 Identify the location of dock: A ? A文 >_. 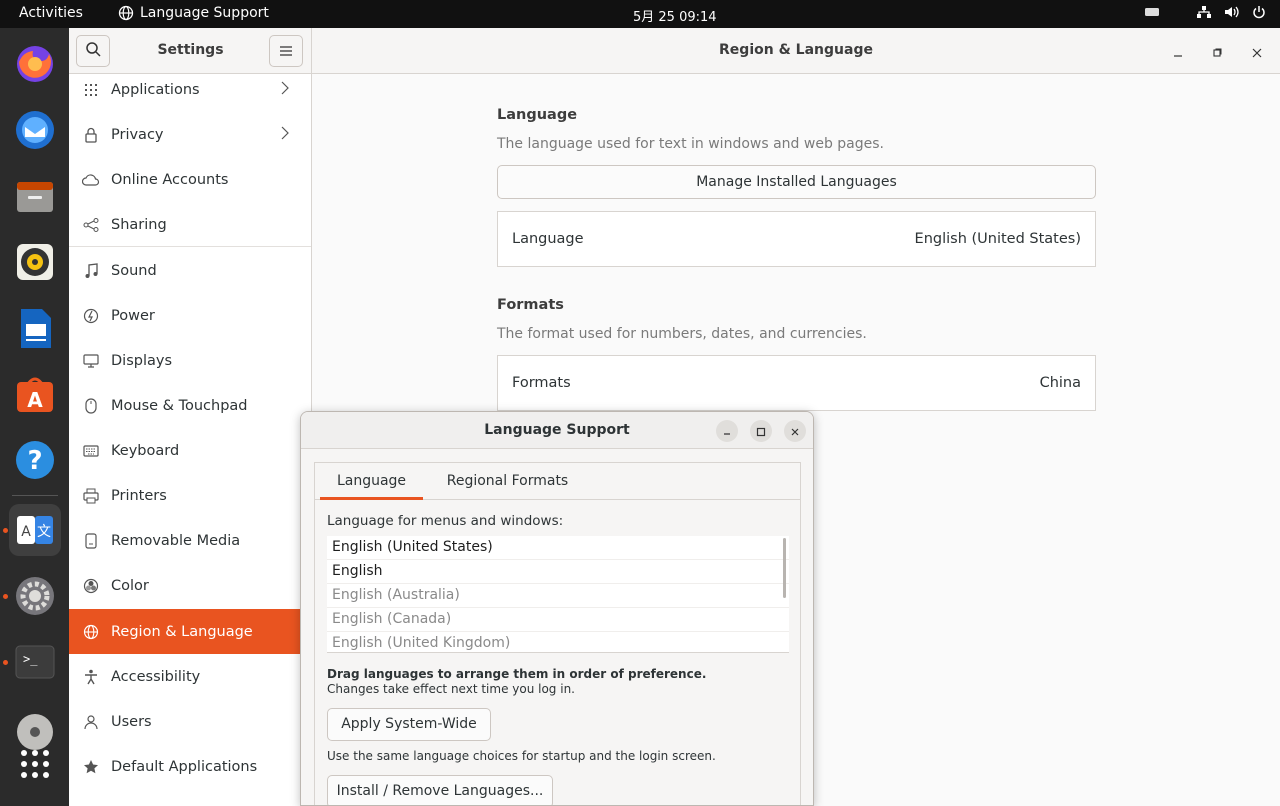
(34, 417).